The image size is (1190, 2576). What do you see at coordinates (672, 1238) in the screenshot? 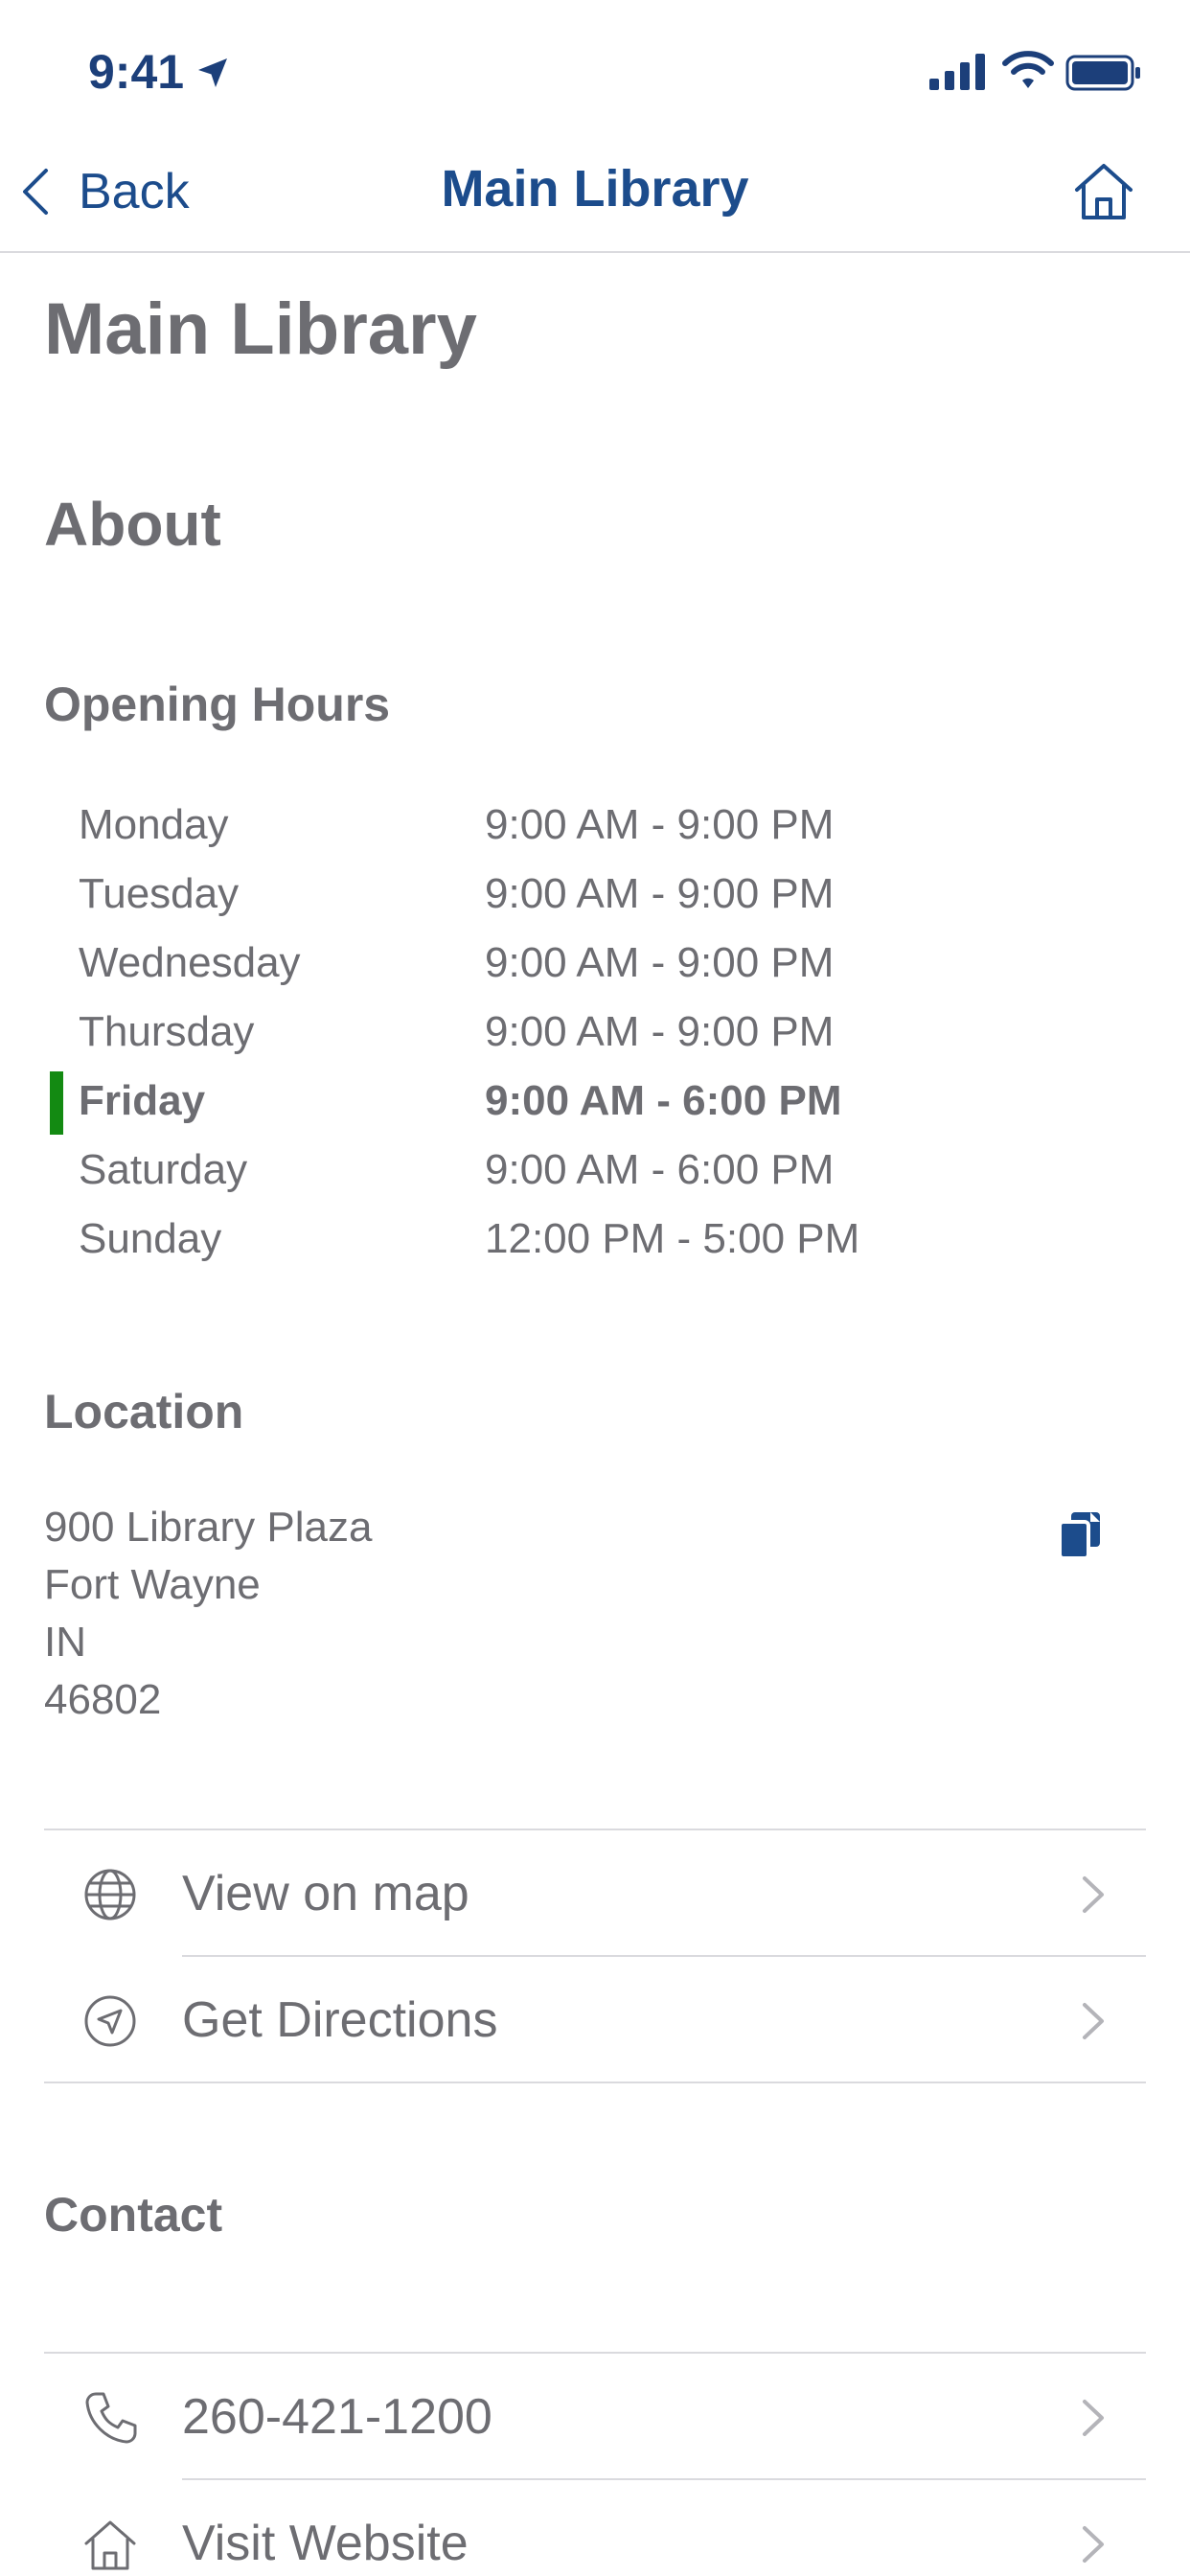
I see `hours-range: 12:00 PM - 5:00 PM` at bounding box center [672, 1238].